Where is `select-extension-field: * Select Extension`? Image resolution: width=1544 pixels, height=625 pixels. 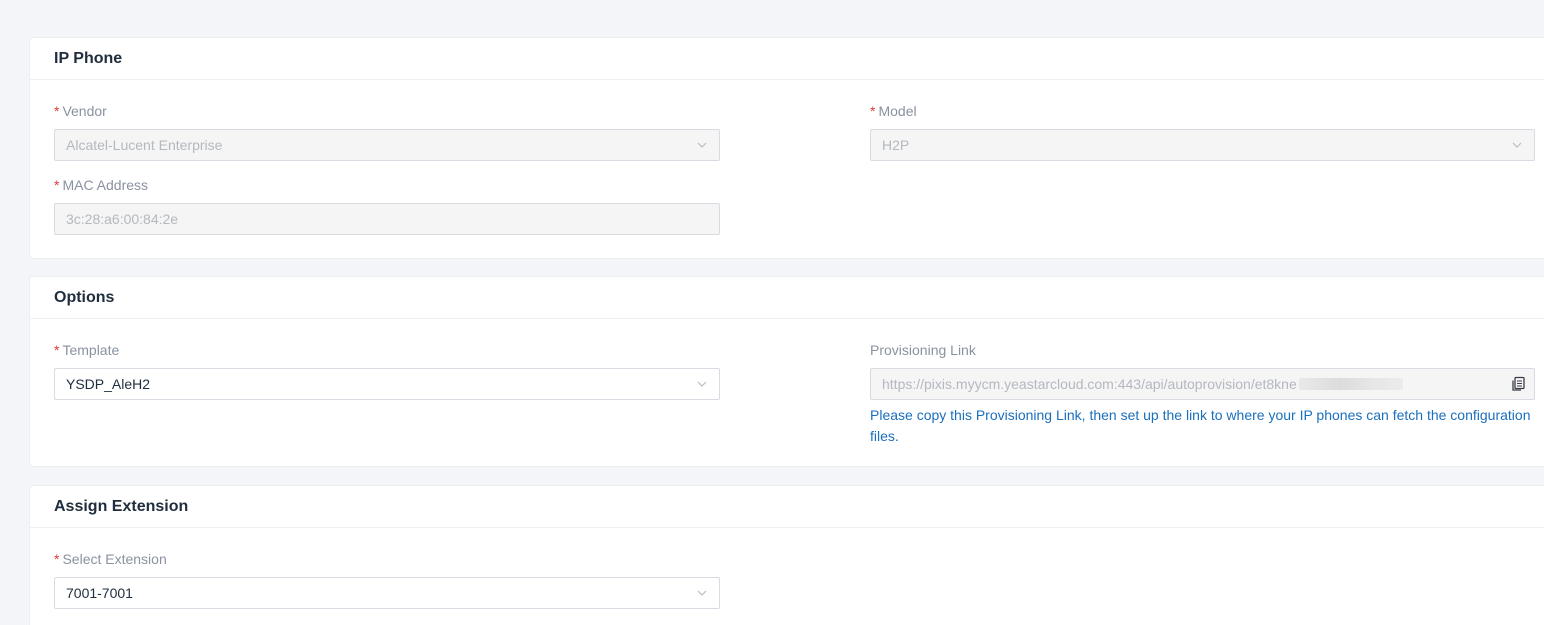
select-extension-field: * Select Extension is located at coordinates (110, 559).